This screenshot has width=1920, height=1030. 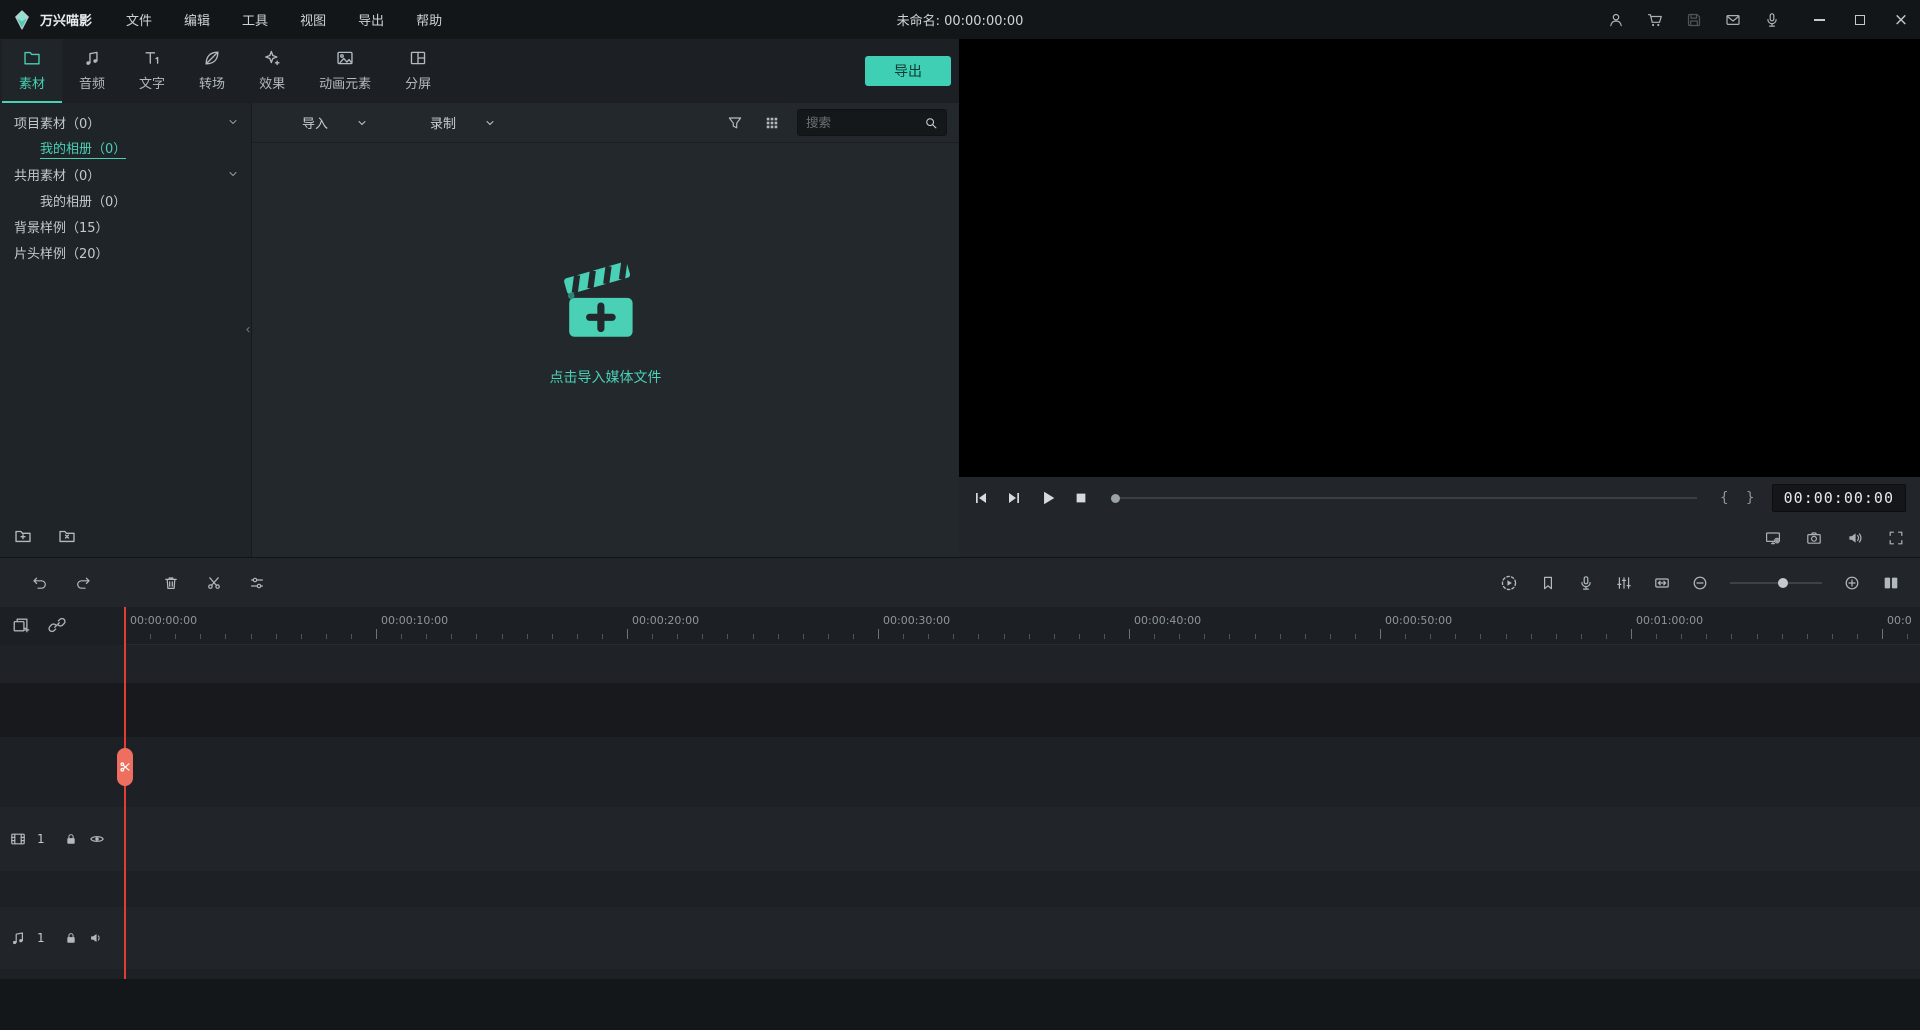 I want to click on mark-out-button: }, so click(x=1750, y=498).